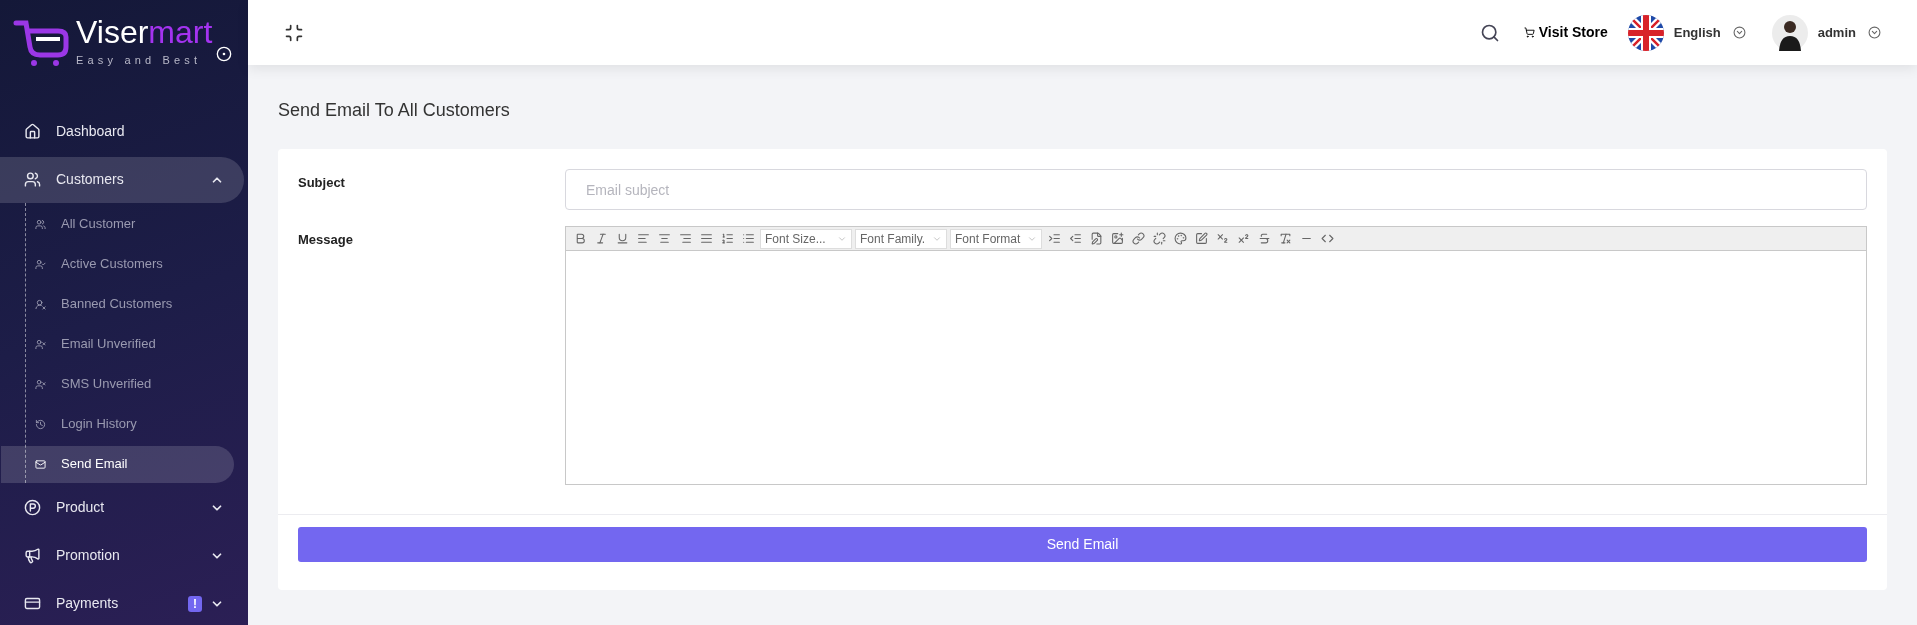 The width and height of the screenshot is (1917, 625). Describe the element at coordinates (1201, 238) in the screenshot. I see `edit-icon` at that location.